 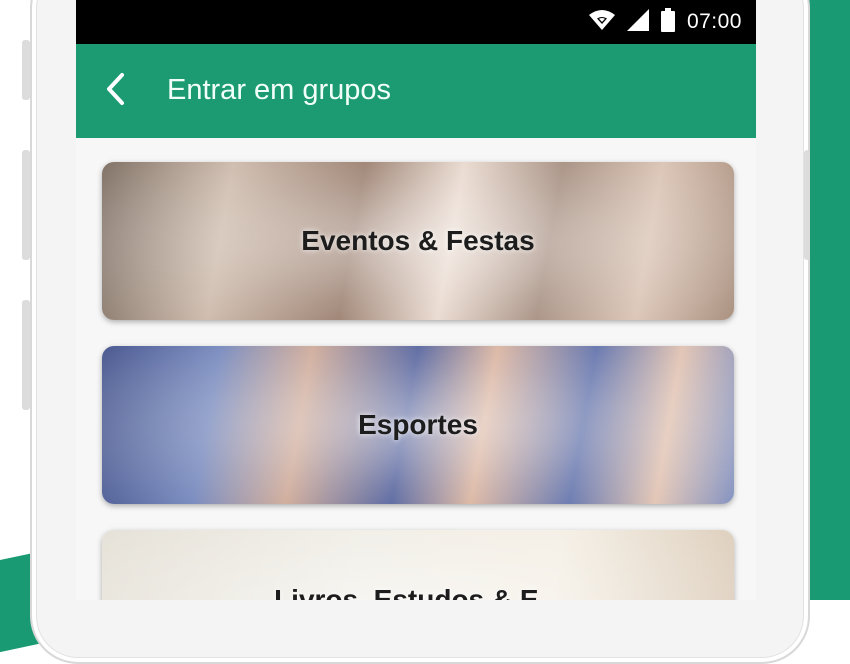 What do you see at coordinates (416, 91) in the screenshot?
I see `app-bar: Entrar em grupos` at bounding box center [416, 91].